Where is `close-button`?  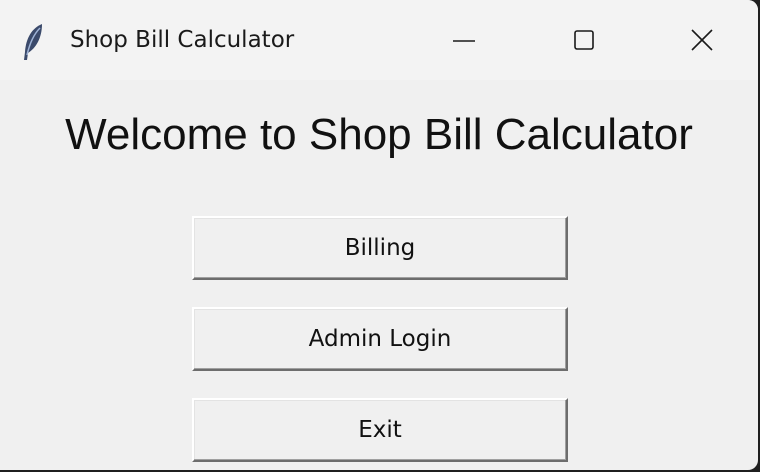 close-button is located at coordinates (702, 40).